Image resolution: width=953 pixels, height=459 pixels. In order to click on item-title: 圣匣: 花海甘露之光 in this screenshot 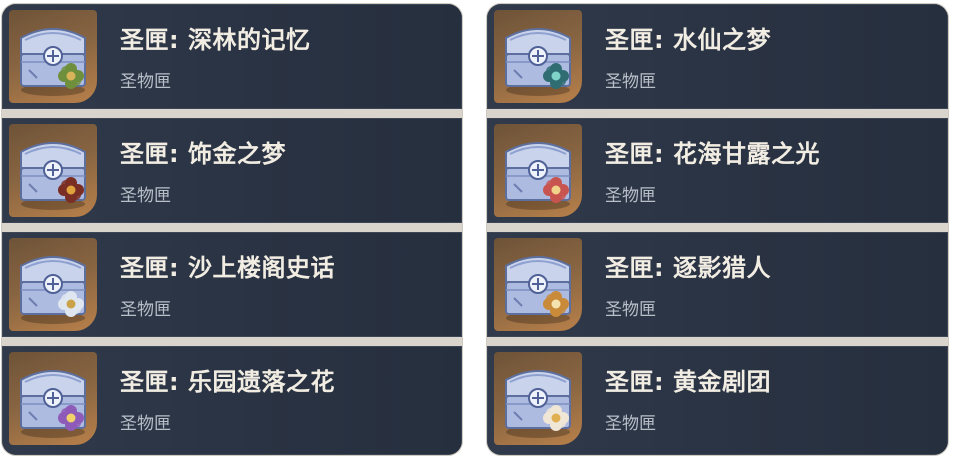, I will do `click(712, 154)`.